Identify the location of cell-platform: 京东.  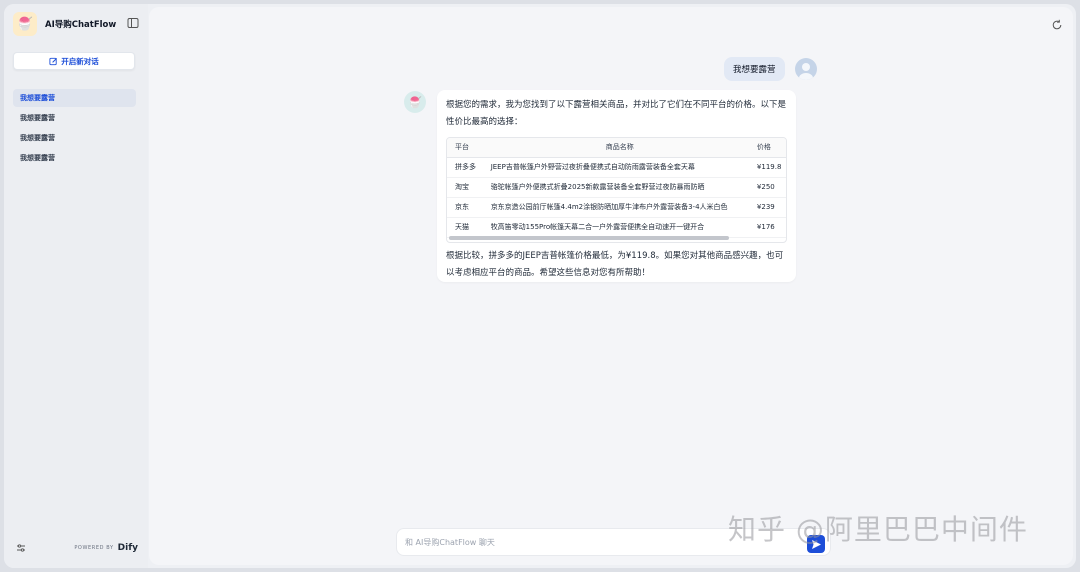
(465, 207).